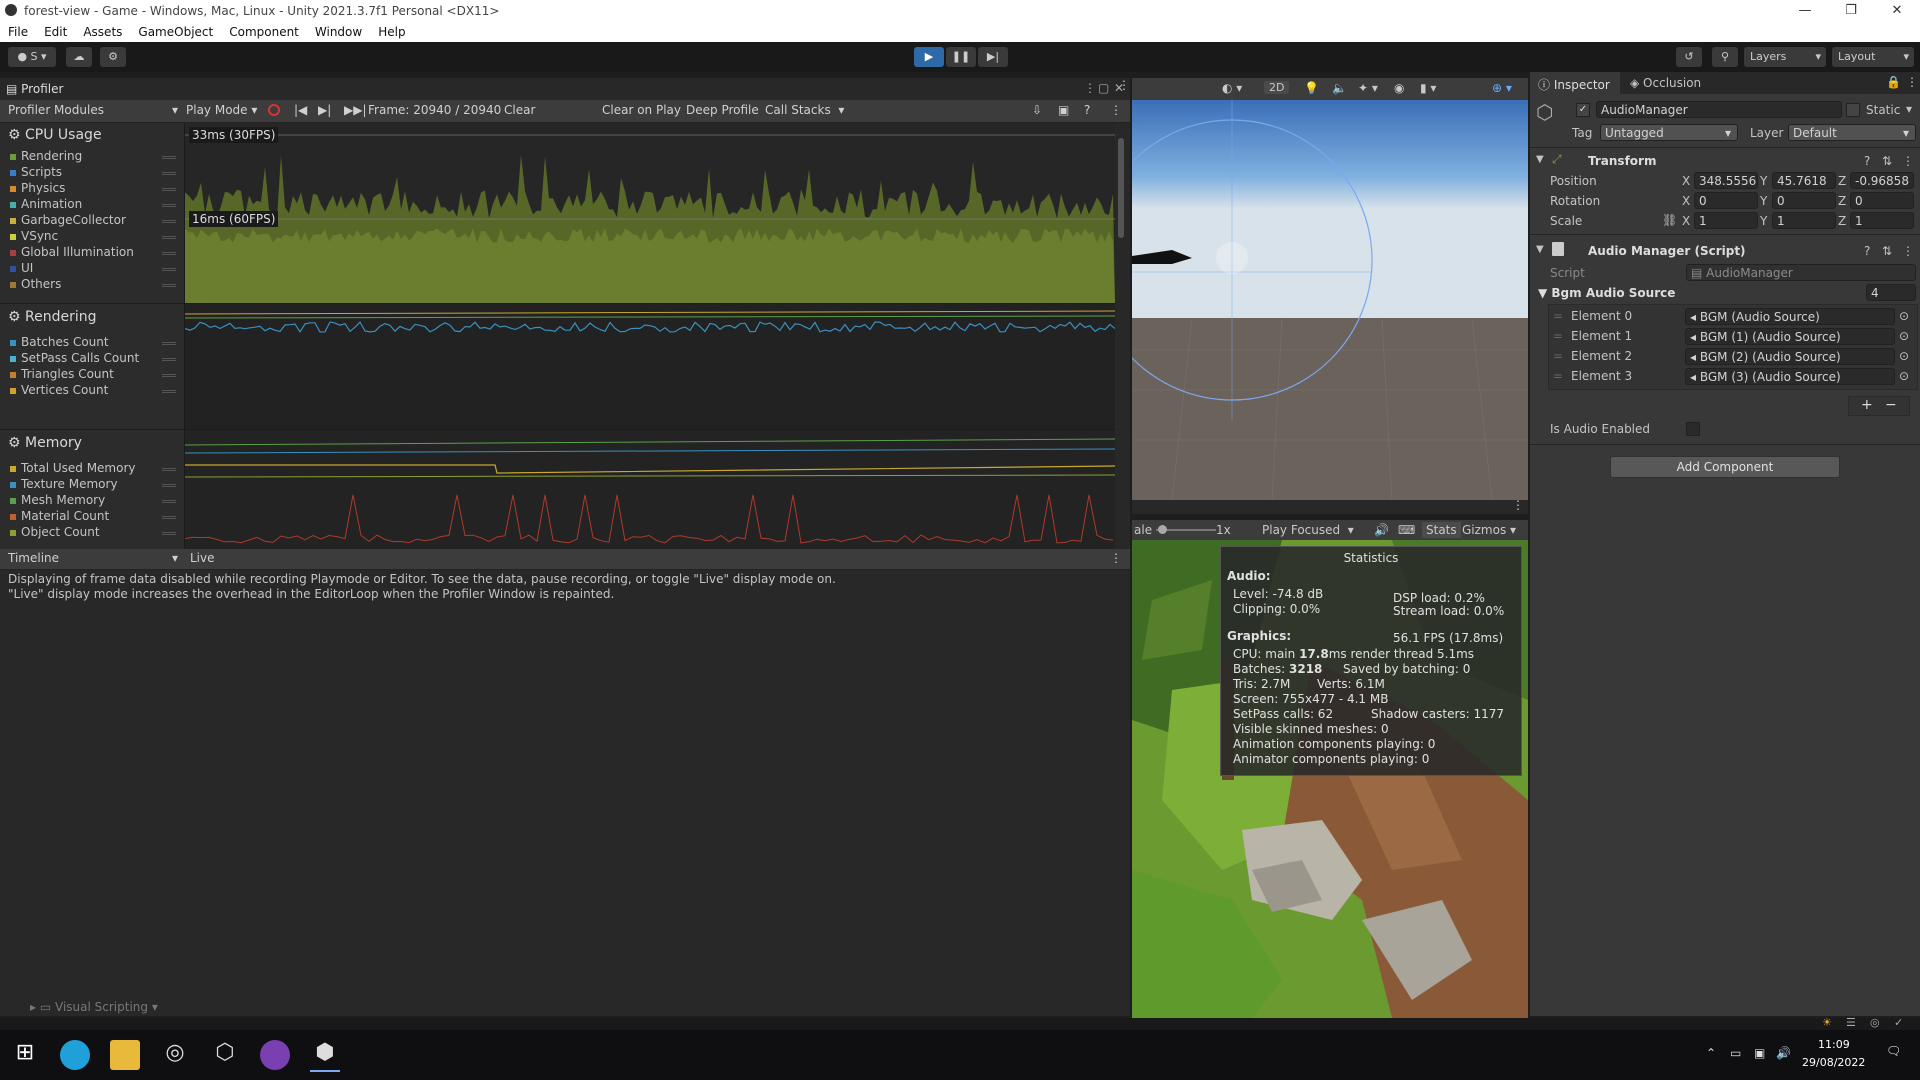  Describe the element at coordinates (1381, 530) in the screenshot. I see `mute-audio-icon: 🔊` at that location.